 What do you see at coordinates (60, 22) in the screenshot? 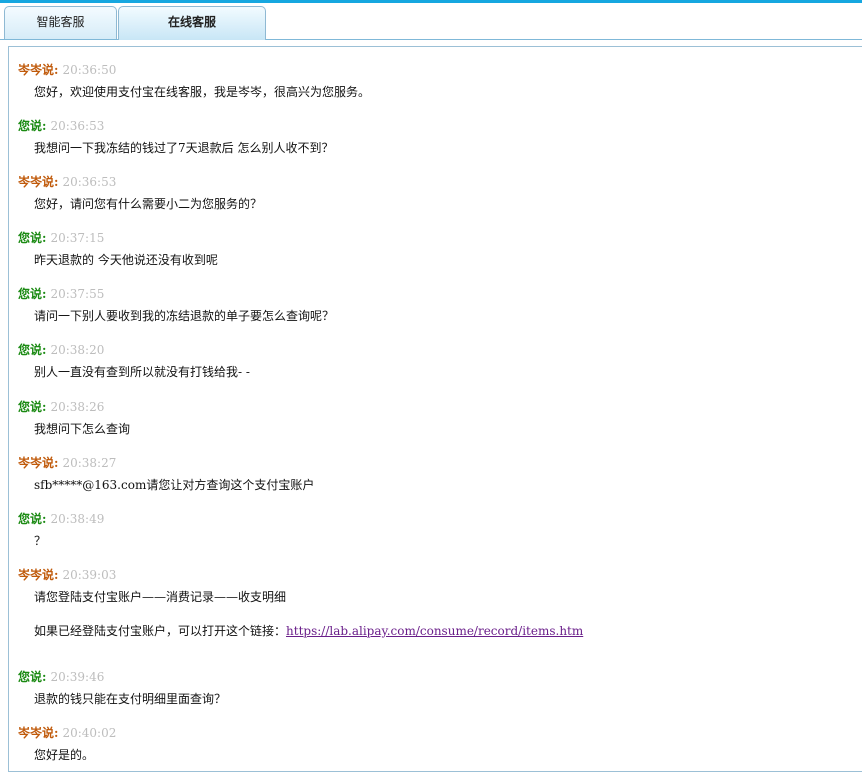
I see `tab-smart-service: 智能客服` at bounding box center [60, 22].